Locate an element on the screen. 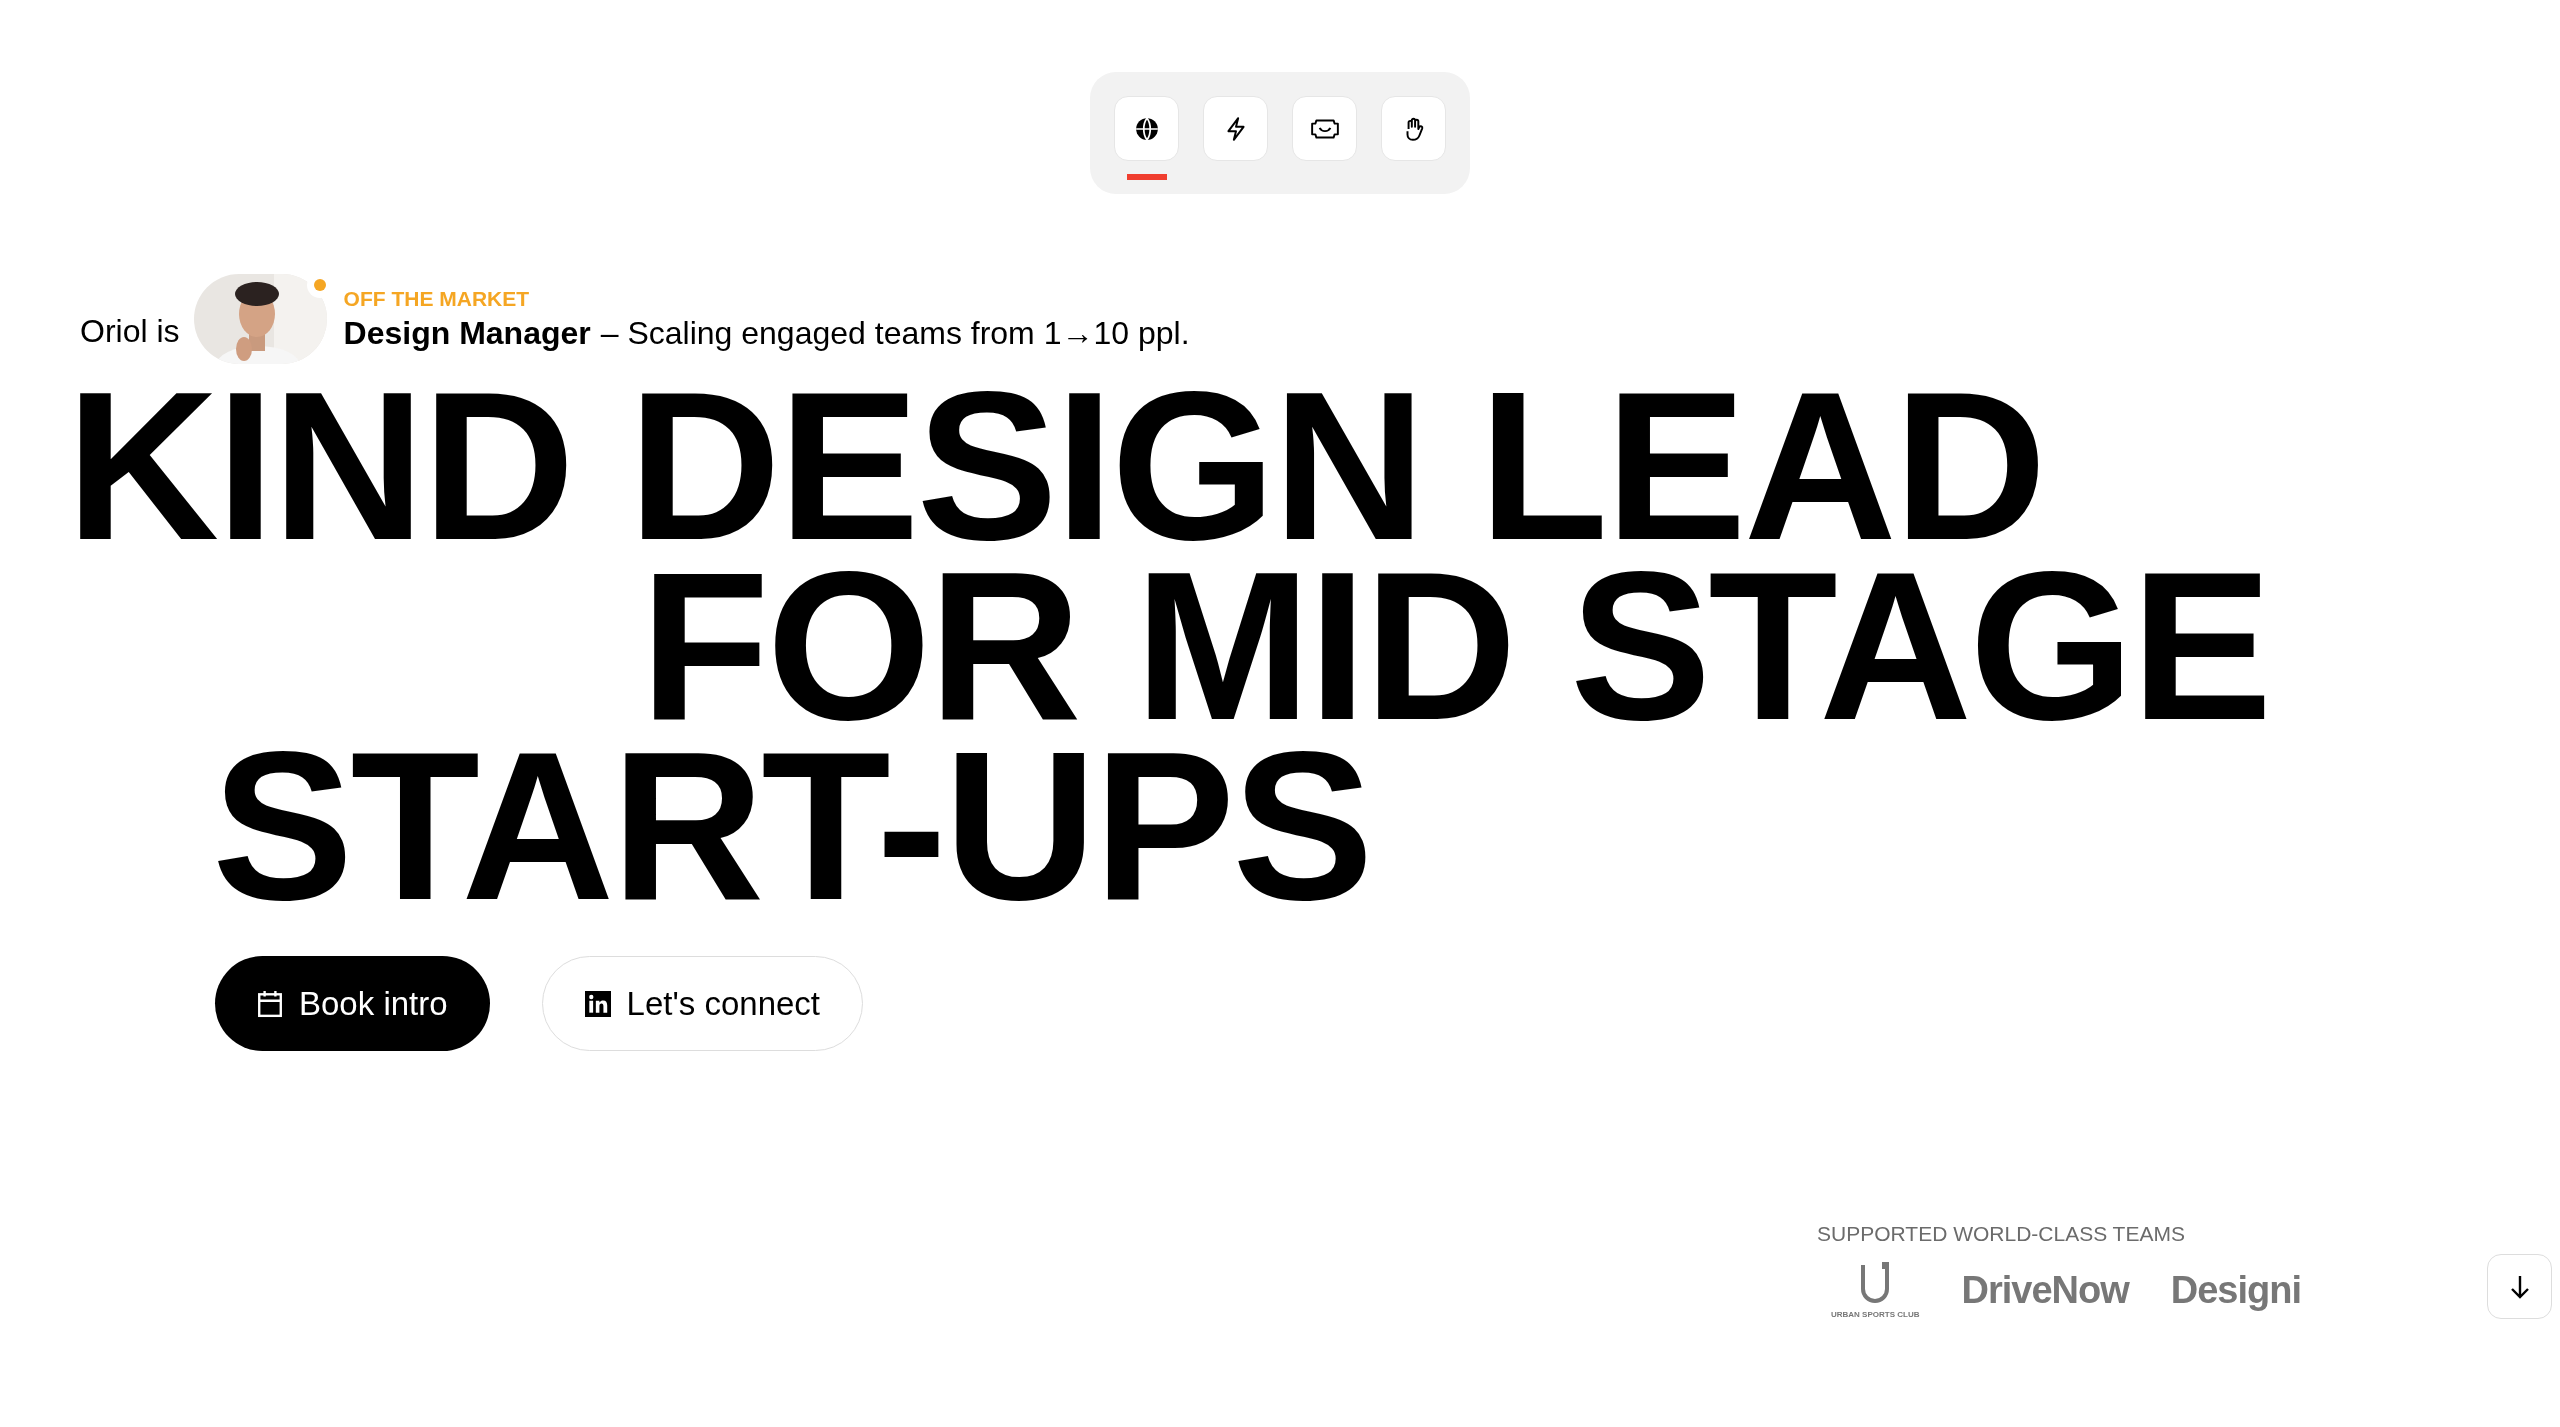 This screenshot has height=1427, width=2560. globe-icon is located at coordinates (1146, 128).